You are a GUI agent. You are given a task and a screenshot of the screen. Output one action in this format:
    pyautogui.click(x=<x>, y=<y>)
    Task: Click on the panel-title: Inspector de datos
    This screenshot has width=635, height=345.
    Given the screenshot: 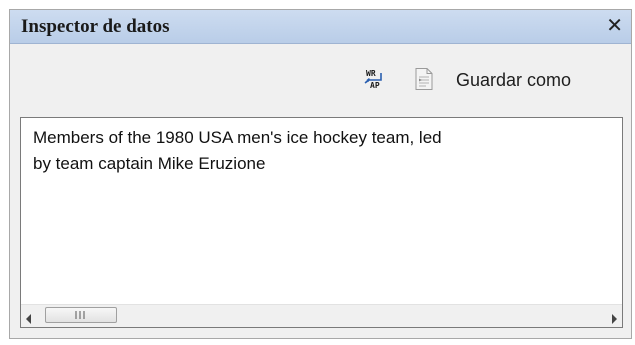 What is the action you would take?
    pyautogui.click(x=95, y=26)
    